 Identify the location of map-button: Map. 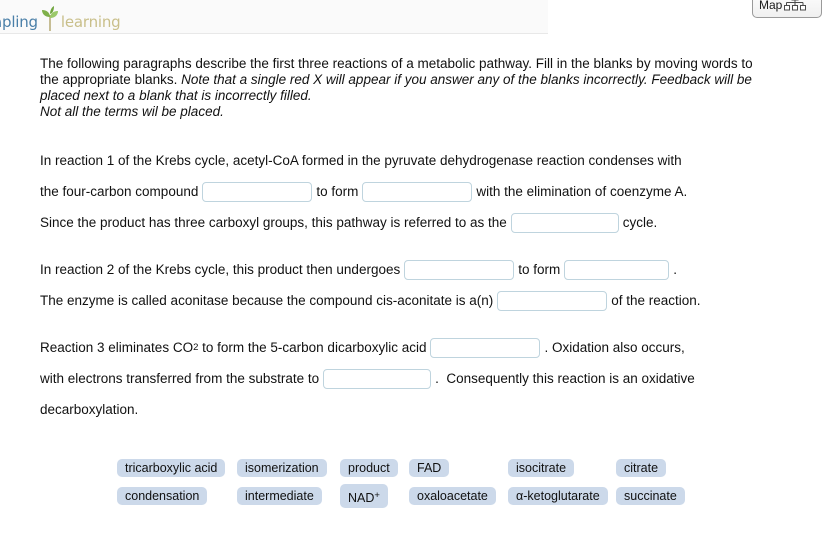
(787, 9).